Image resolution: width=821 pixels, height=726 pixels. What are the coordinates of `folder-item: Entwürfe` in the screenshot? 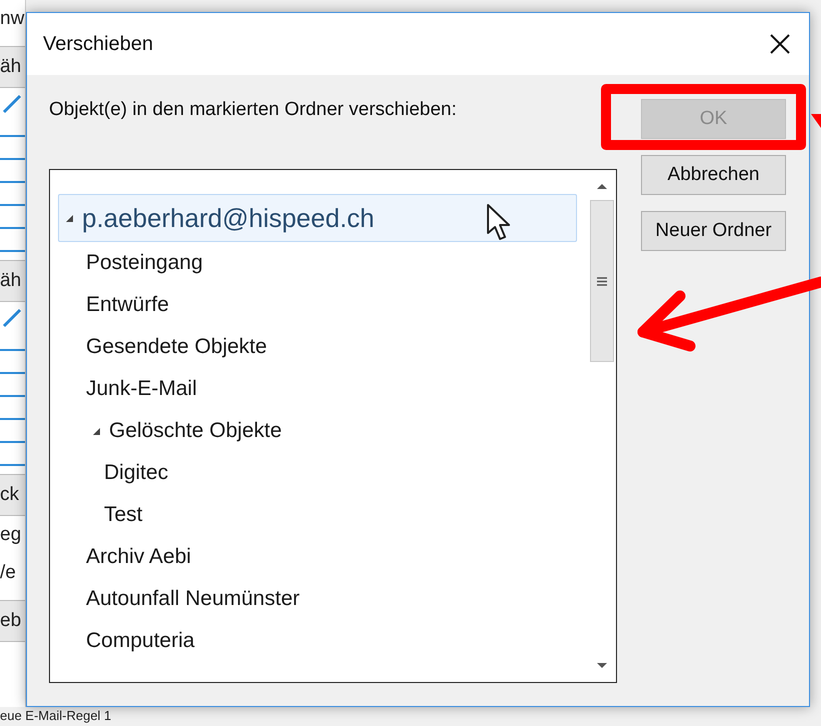 It's located at (117, 305).